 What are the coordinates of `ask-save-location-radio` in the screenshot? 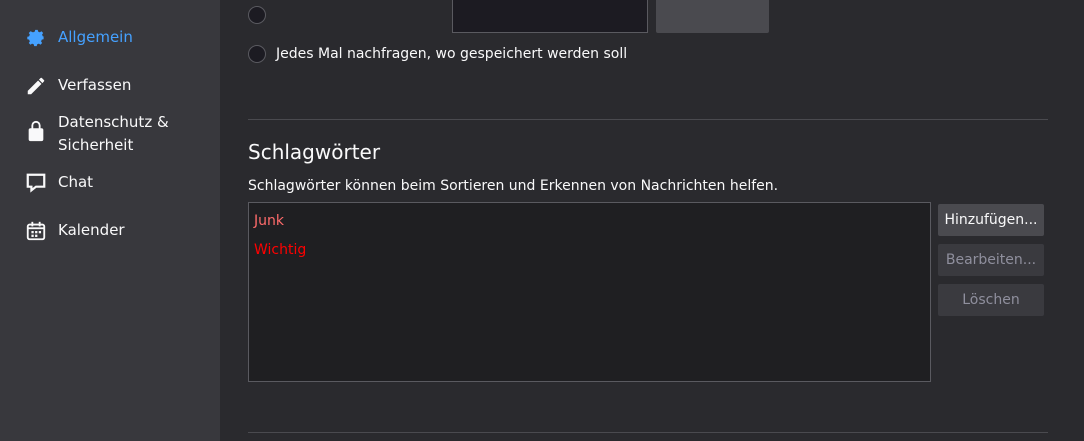 It's located at (257, 54).